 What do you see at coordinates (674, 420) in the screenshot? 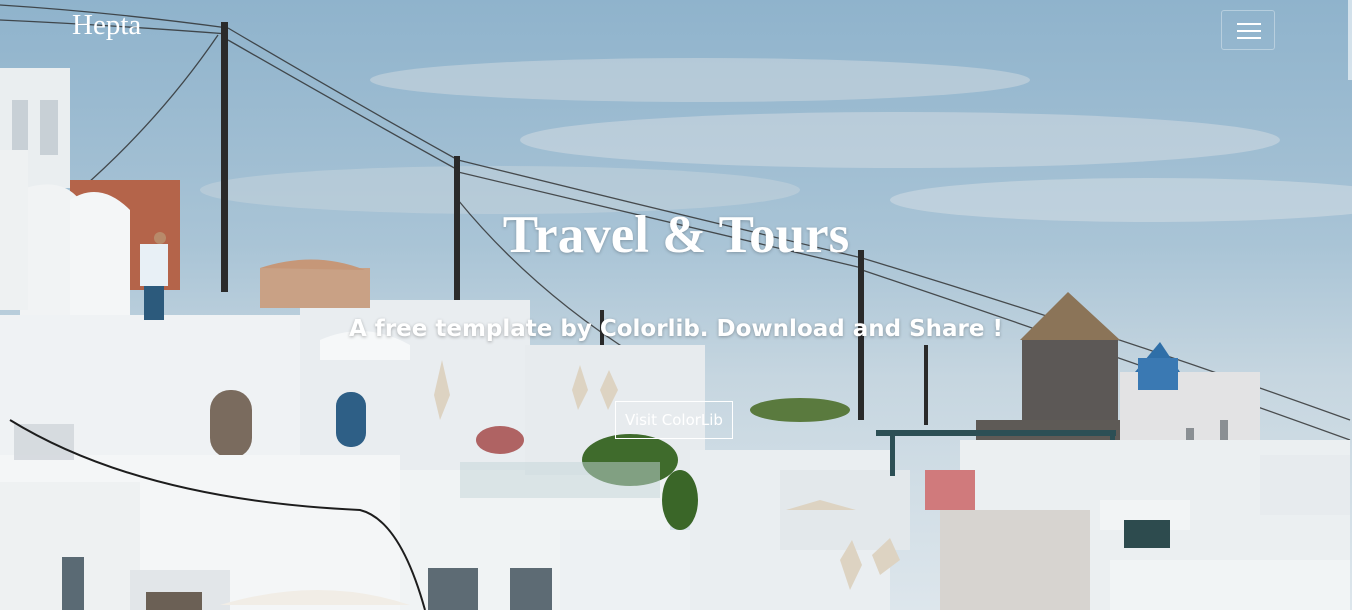
I see `visit-colorlib-button: Visit ColorLib` at bounding box center [674, 420].